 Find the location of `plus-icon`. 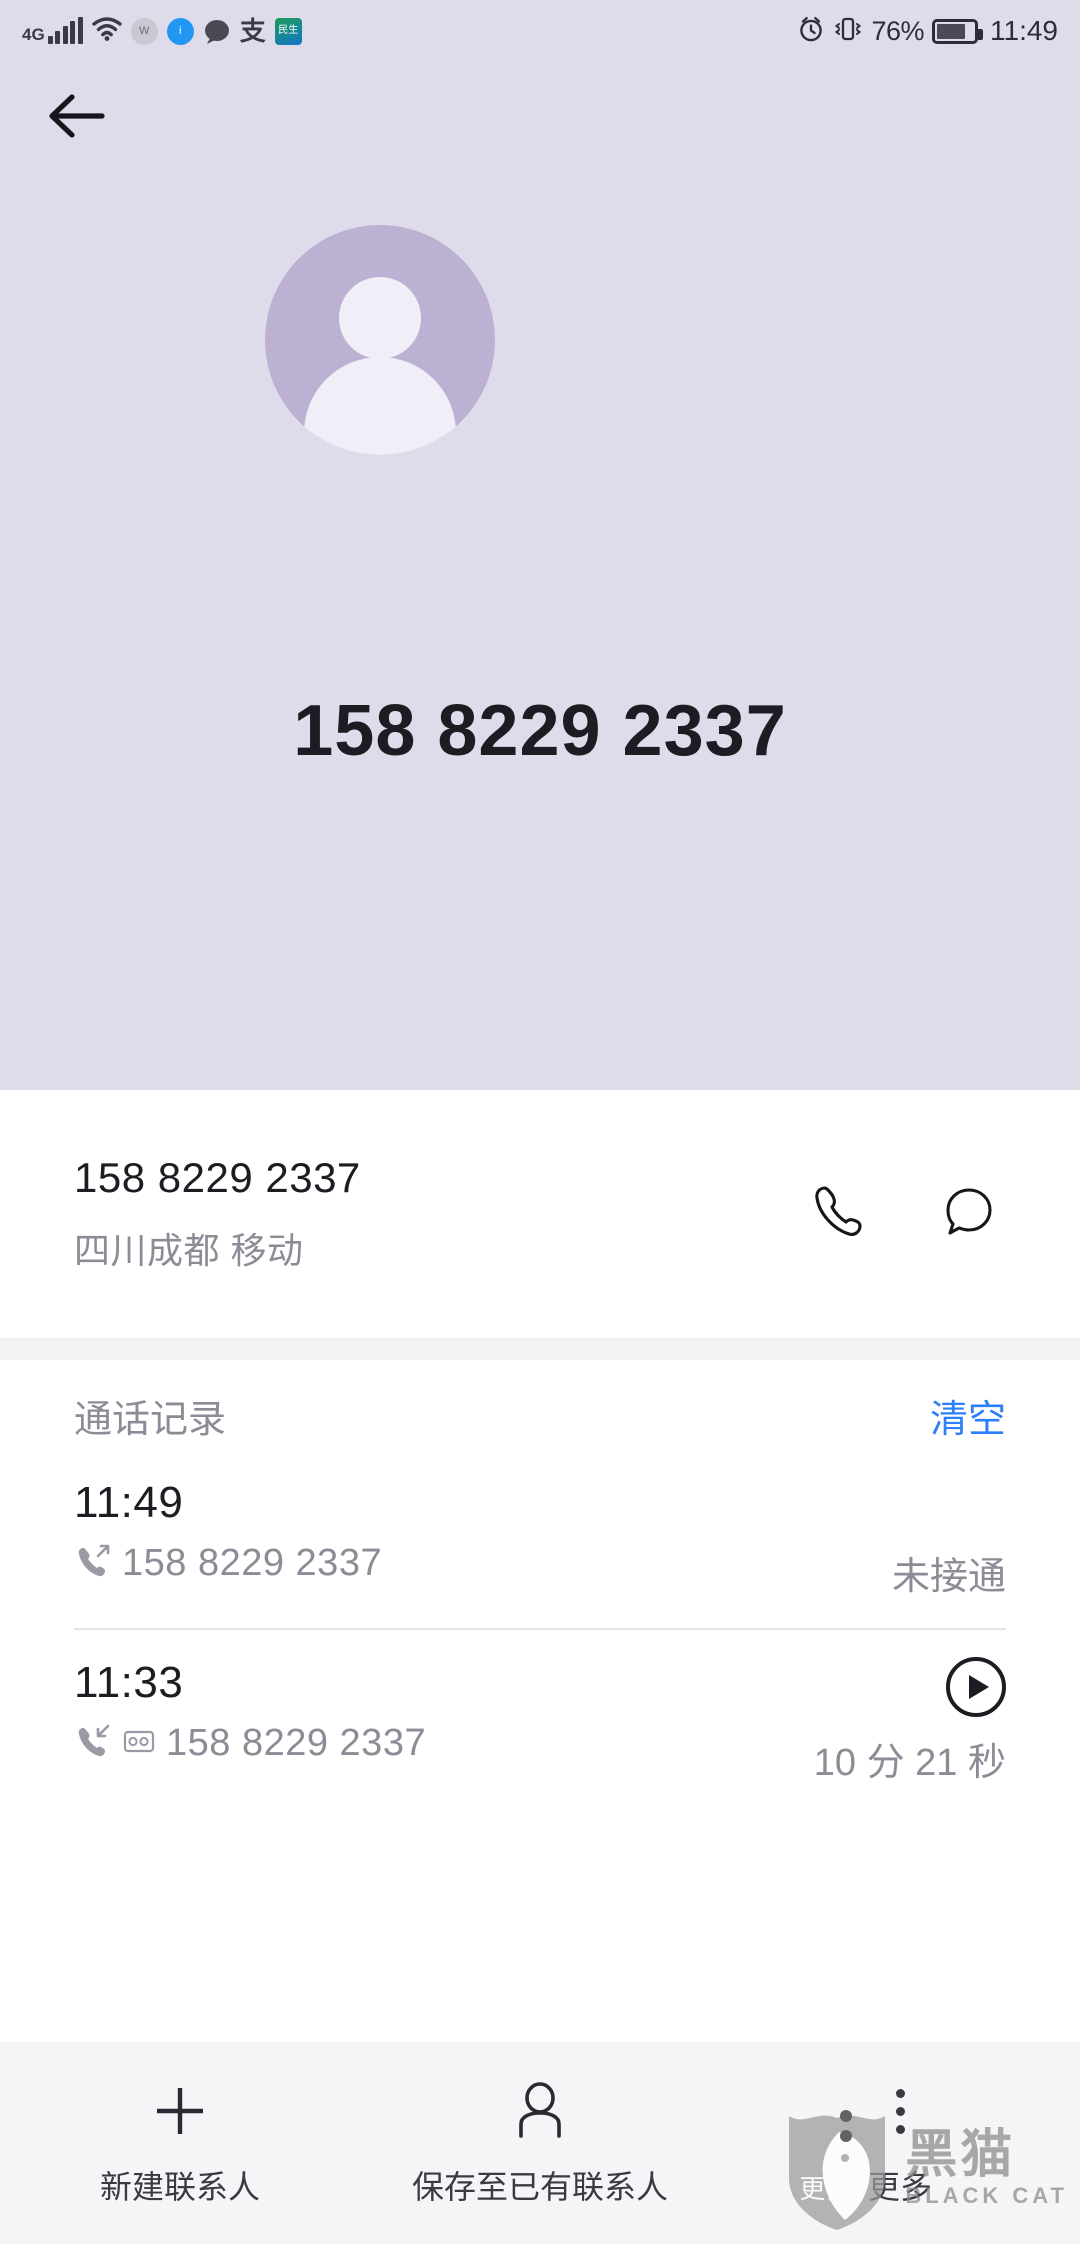

plus-icon is located at coordinates (180, 2111).